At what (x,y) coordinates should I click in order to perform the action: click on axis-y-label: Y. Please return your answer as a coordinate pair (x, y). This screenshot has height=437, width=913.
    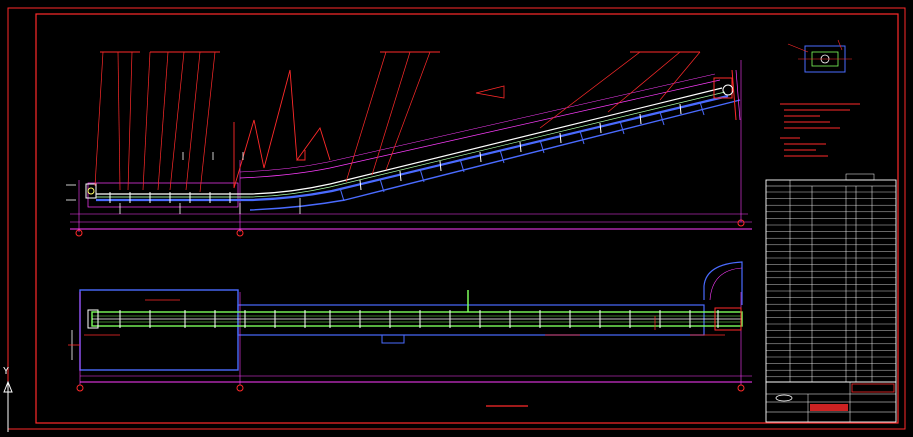
    Looking at the image, I should click on (6, 371).